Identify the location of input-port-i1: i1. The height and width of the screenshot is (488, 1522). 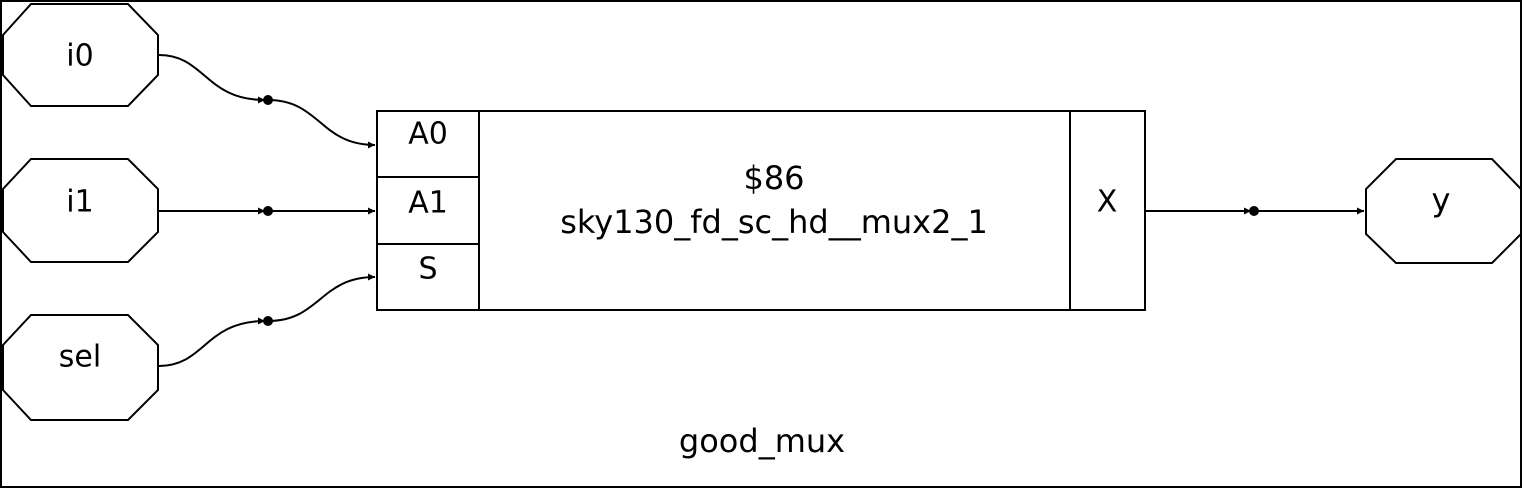
(80, 210).